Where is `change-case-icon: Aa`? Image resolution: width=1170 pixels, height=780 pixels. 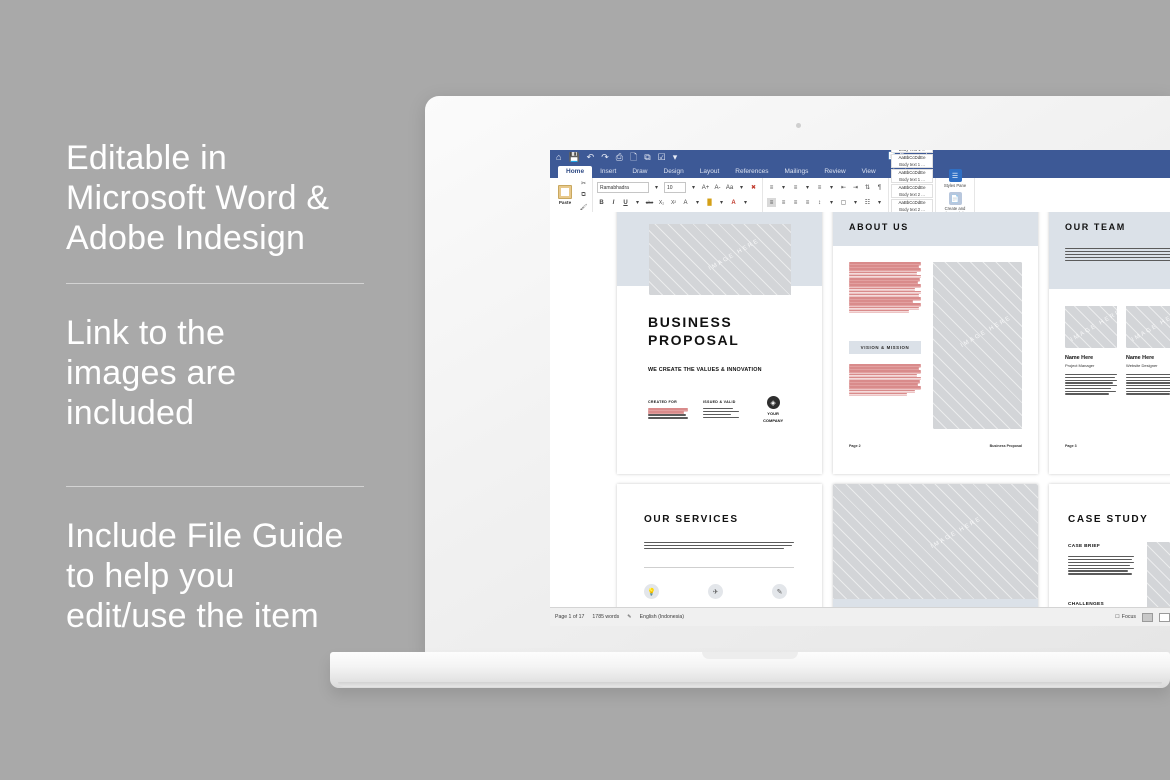 change-case-icon: Aa is located at coordinates (729, 187).